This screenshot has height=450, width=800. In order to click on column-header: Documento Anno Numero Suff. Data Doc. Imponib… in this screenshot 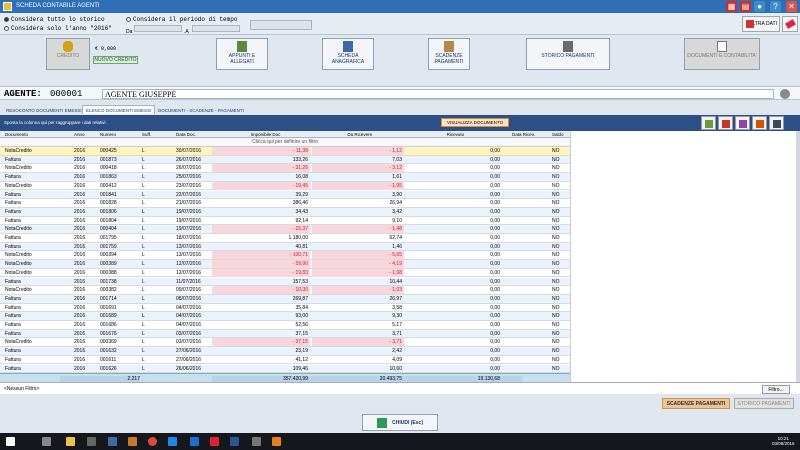, I will do `click(285, 134)`.